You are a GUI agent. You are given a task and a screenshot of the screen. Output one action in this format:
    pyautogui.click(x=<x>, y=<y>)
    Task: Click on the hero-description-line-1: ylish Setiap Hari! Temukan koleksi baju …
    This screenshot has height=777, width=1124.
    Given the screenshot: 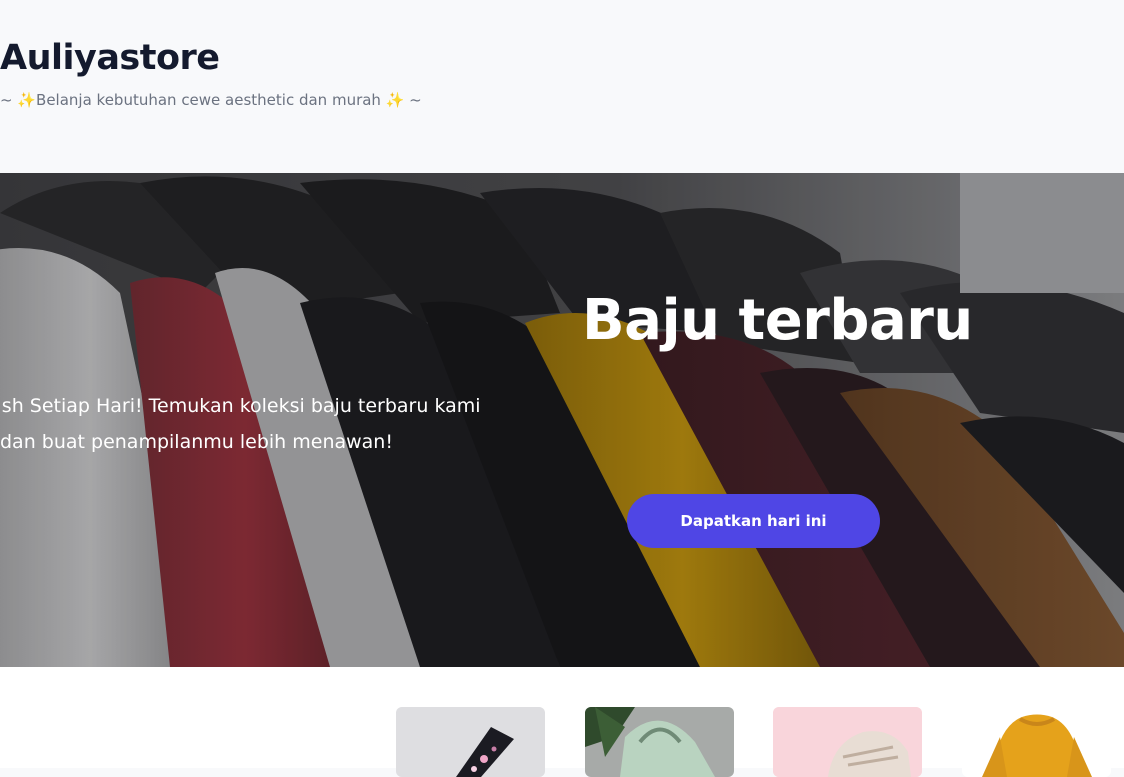 What is the action you would take?
    pyautogui.click(x=240, y=406)
    